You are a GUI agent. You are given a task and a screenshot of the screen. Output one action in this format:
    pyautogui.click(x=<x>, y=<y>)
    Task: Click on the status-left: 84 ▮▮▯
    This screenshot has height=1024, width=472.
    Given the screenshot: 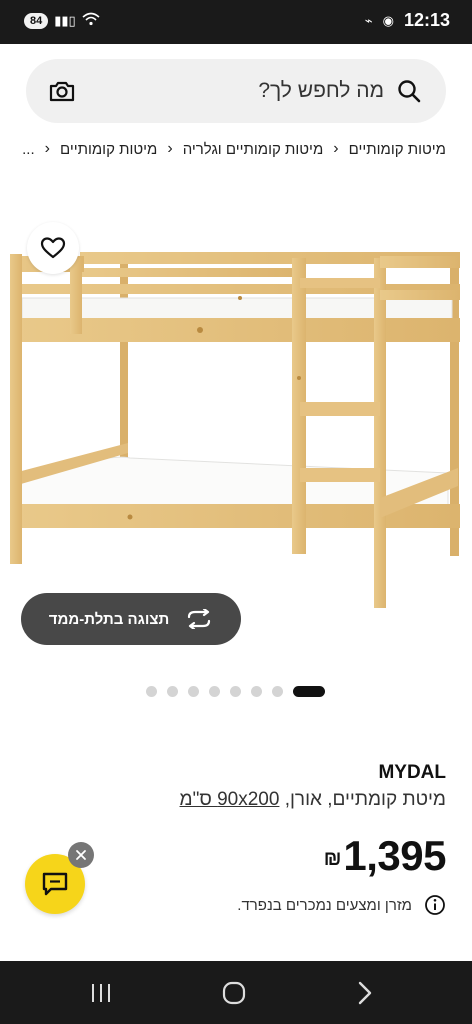 What is the action you would take?
    pyautogui.click(x=62, y=20)
    